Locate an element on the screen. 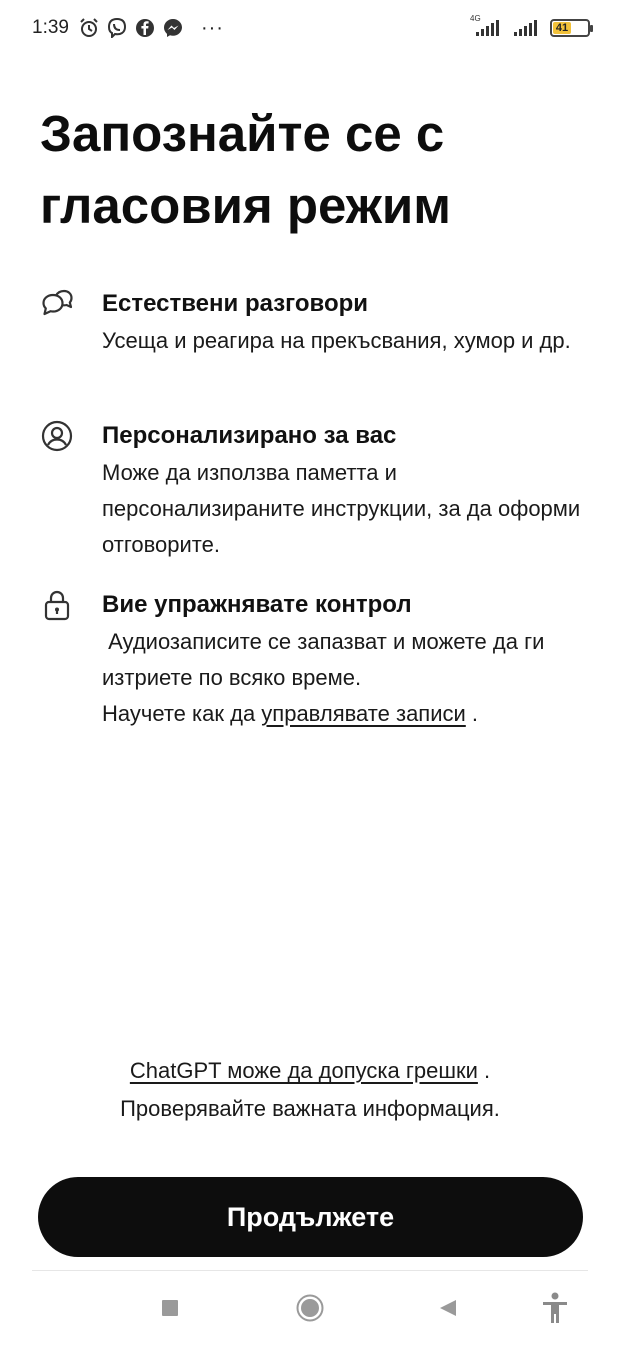 The height and width of the screenshot is (1345, 620). status-left: 1:39 ··· is located at coordinates (128, 28).